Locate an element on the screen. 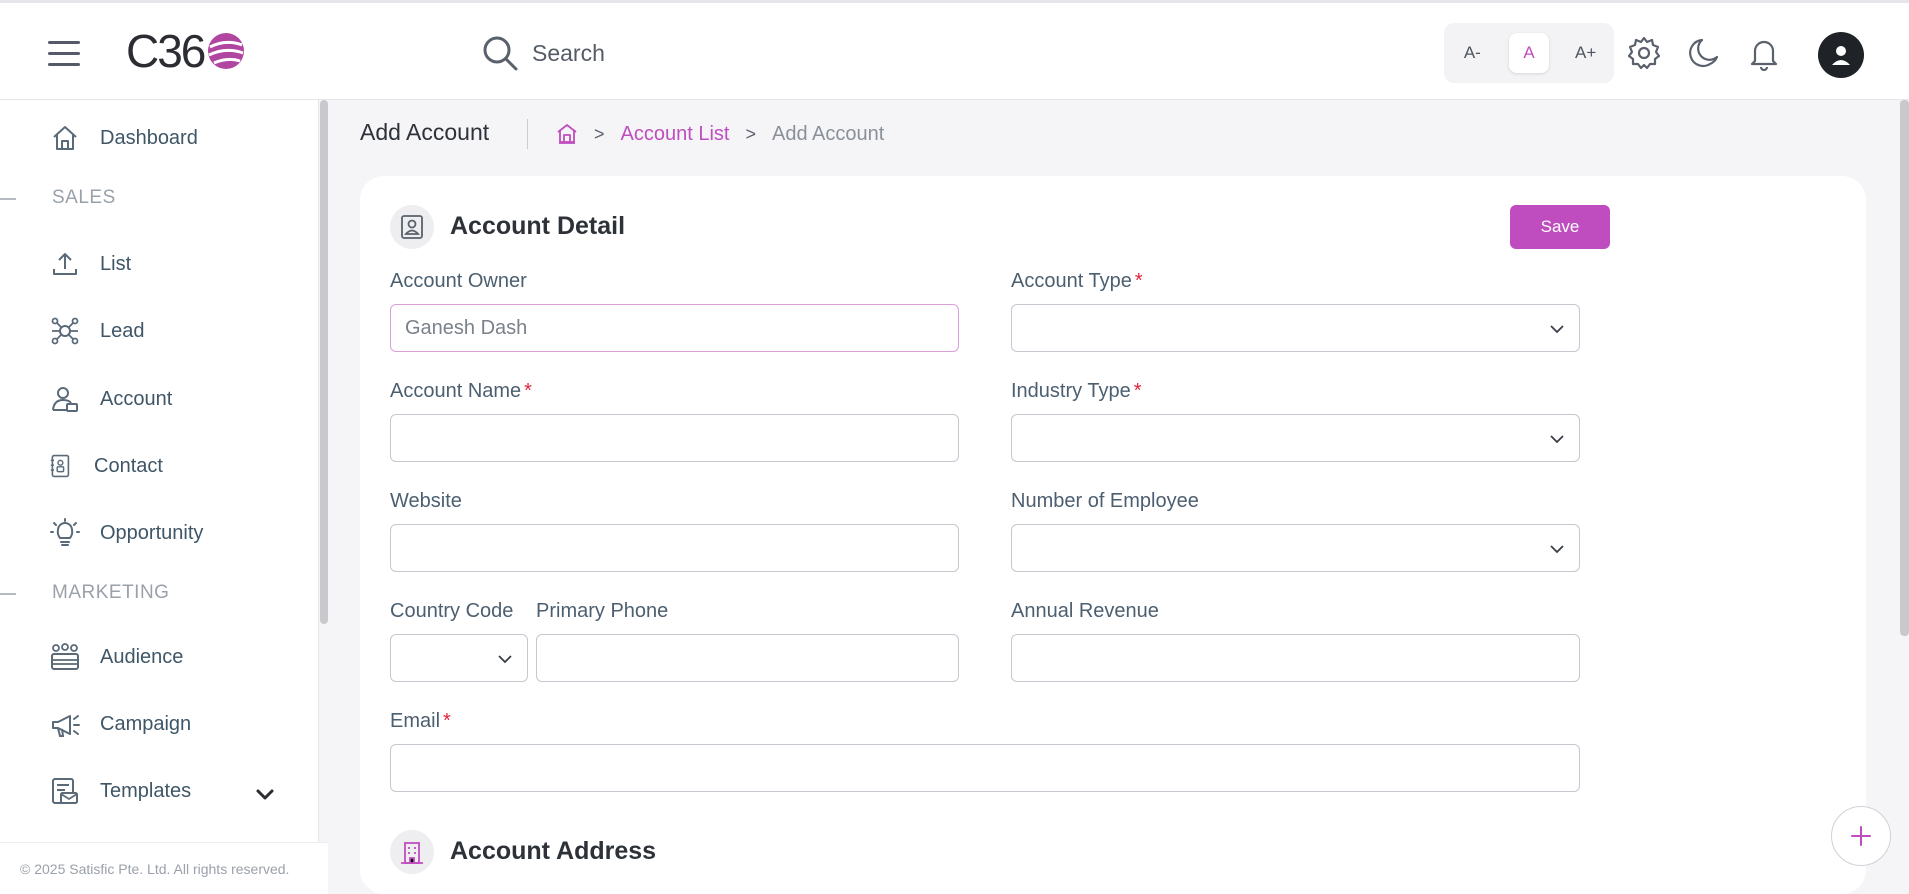 This screenshot has width=1909, height=894. industry-type-label: Industry Type * is located at coordinates (1076, 391).